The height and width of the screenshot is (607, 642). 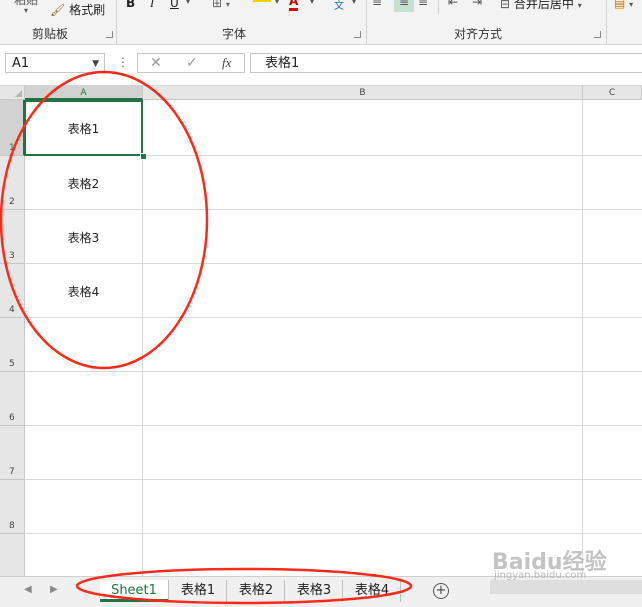 What do you see at coordinates (226, 63) in the screenshot?
I see `insert-function-icon: fx` at bounding box center [226, 63].